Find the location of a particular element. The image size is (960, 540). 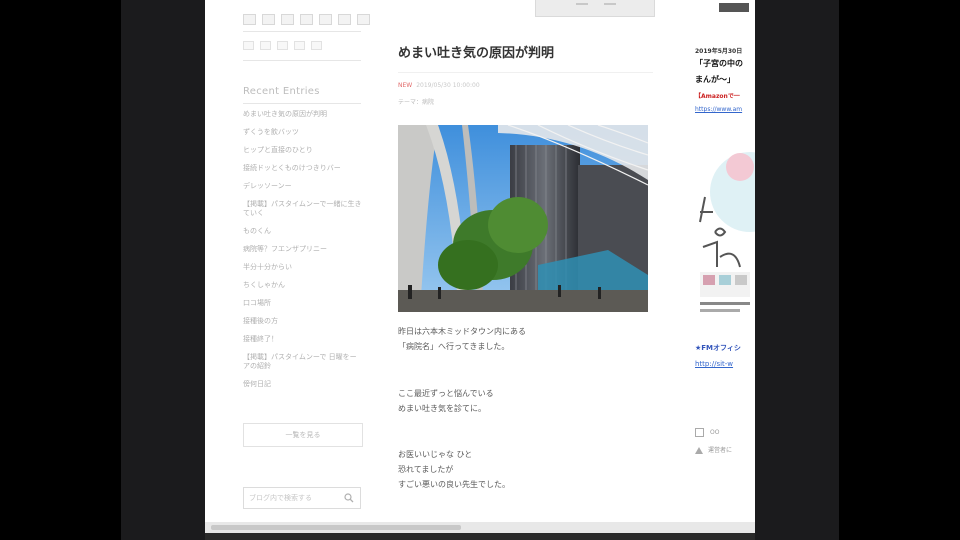

post-date: 2019/05/30 10:00:00 is located at coordinates (448, 85).